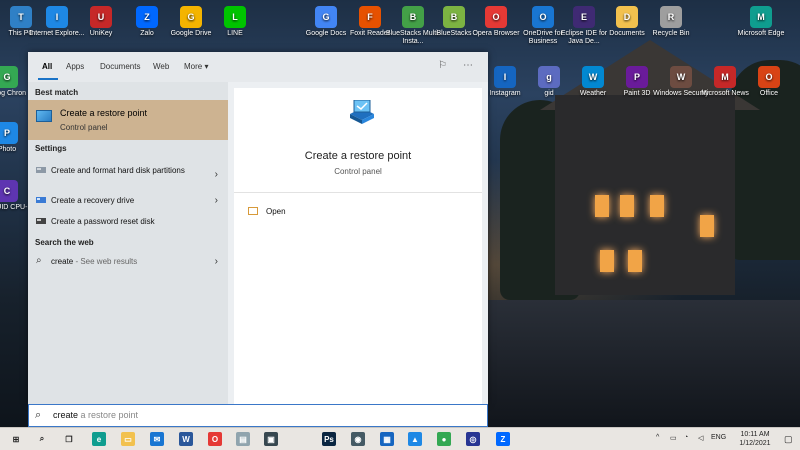  I want to click on show-hidden-icons-icon: ^, so click(657, 437).